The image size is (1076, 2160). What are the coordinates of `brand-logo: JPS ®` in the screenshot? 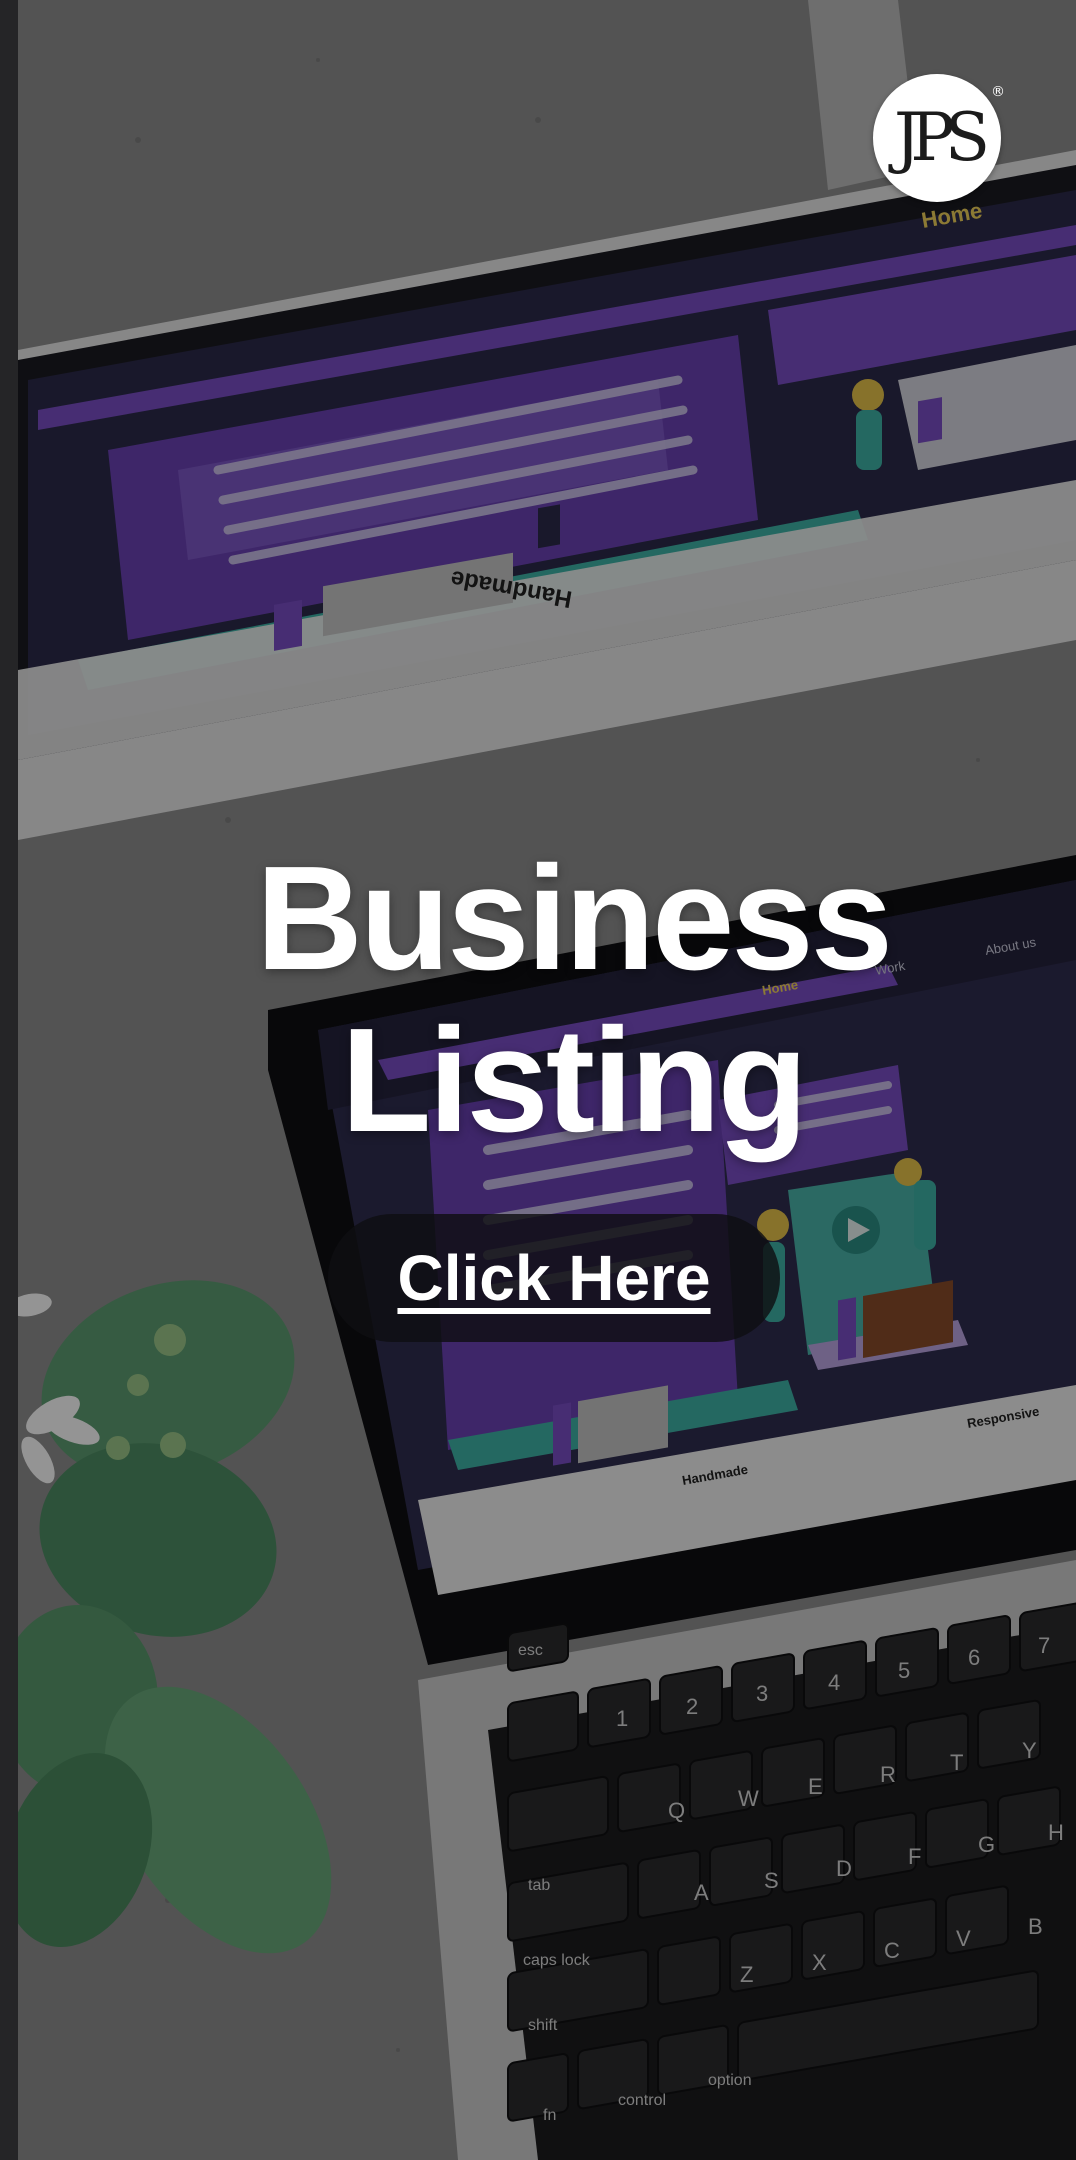 It's located at (939, 138).